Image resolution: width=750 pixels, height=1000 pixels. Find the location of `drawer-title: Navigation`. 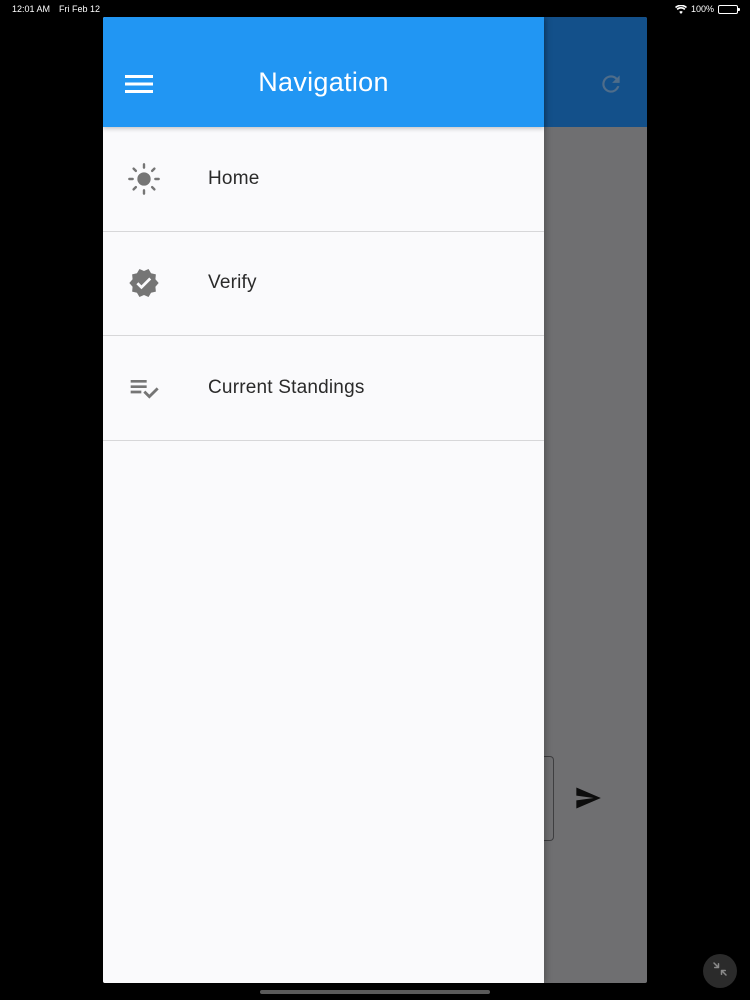

drawer-title: Navigation is located at coordinates (323, 82).